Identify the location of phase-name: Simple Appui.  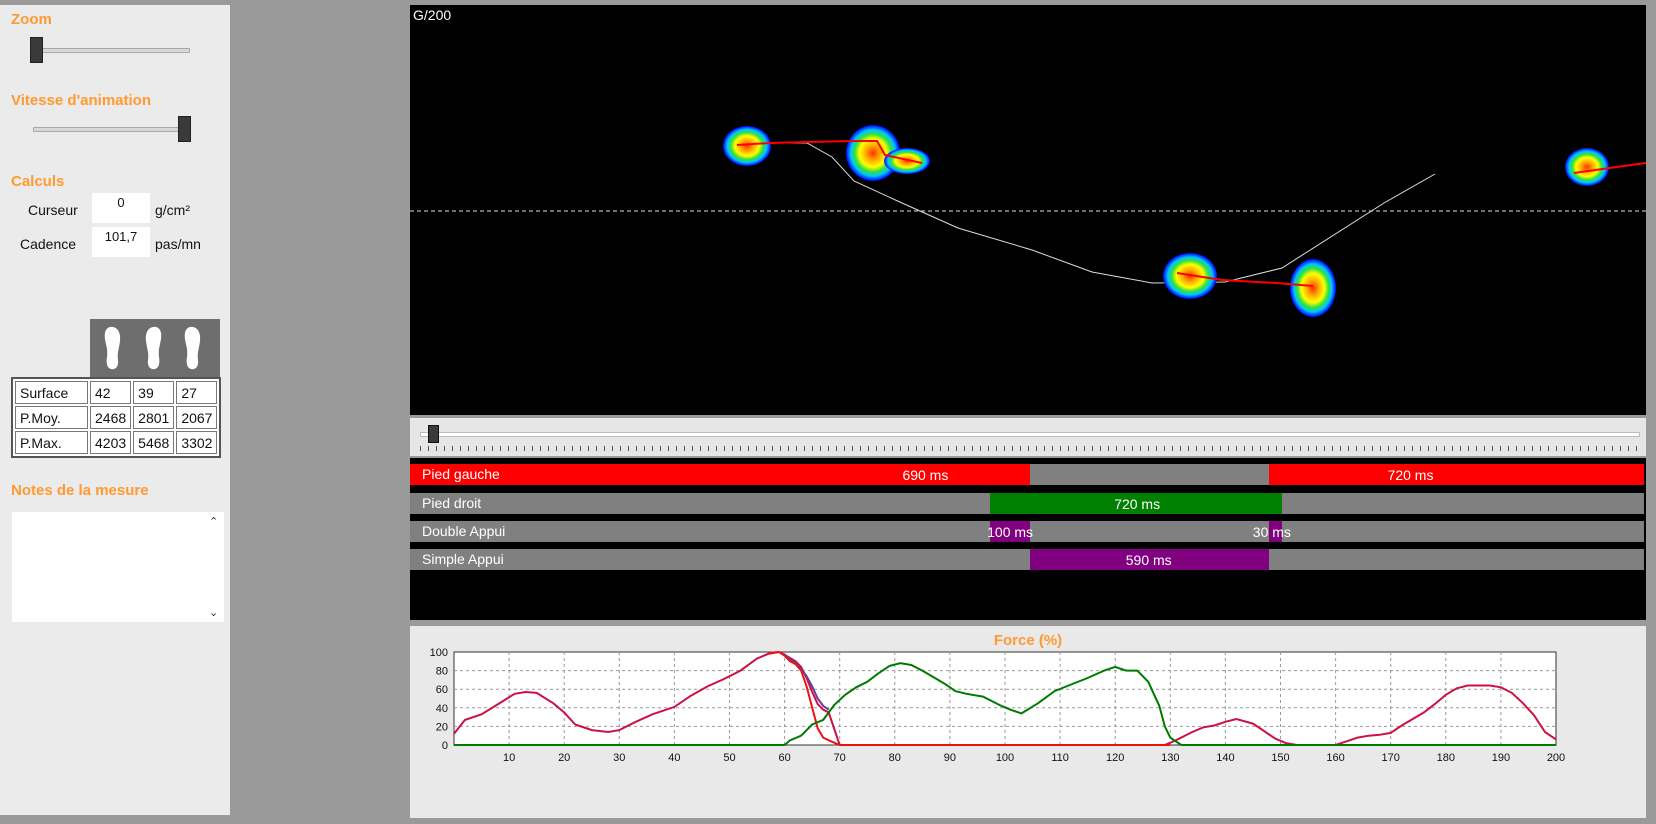
(463, 559).